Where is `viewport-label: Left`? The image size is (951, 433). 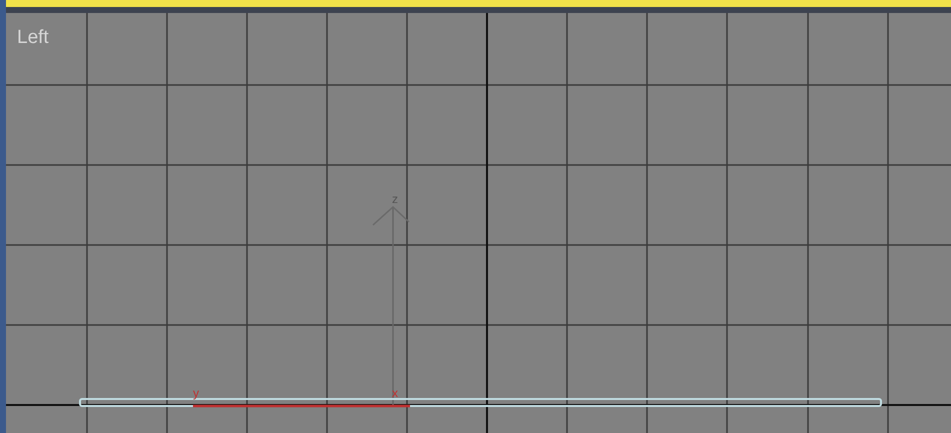
viewport-label: Left is located at coordinates (33, 37).